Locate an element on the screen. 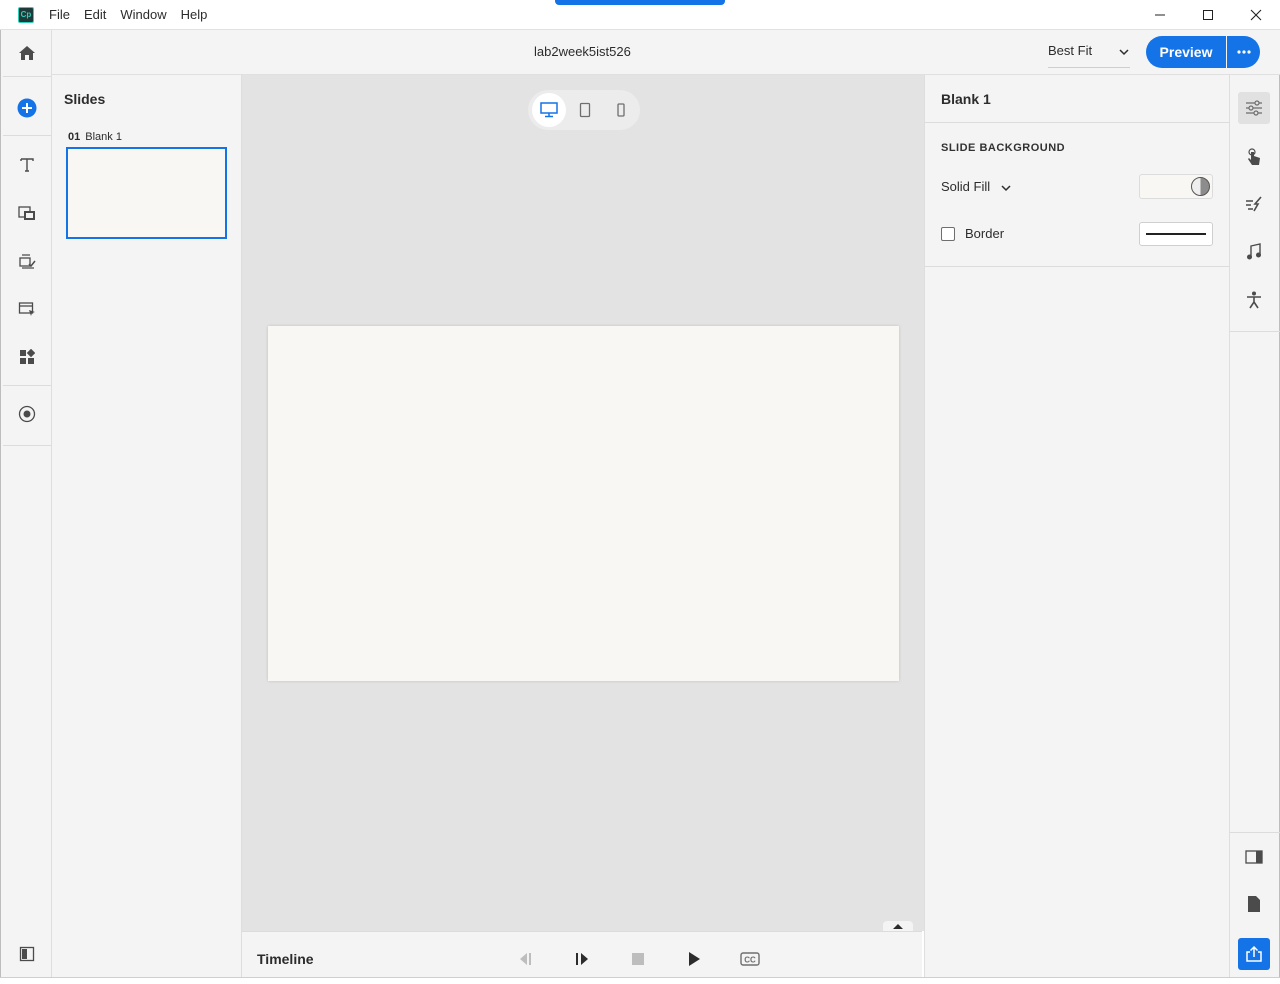 This screenshot has width=1280, height=984. left-tool-rail is located at coordinates (26, 507).